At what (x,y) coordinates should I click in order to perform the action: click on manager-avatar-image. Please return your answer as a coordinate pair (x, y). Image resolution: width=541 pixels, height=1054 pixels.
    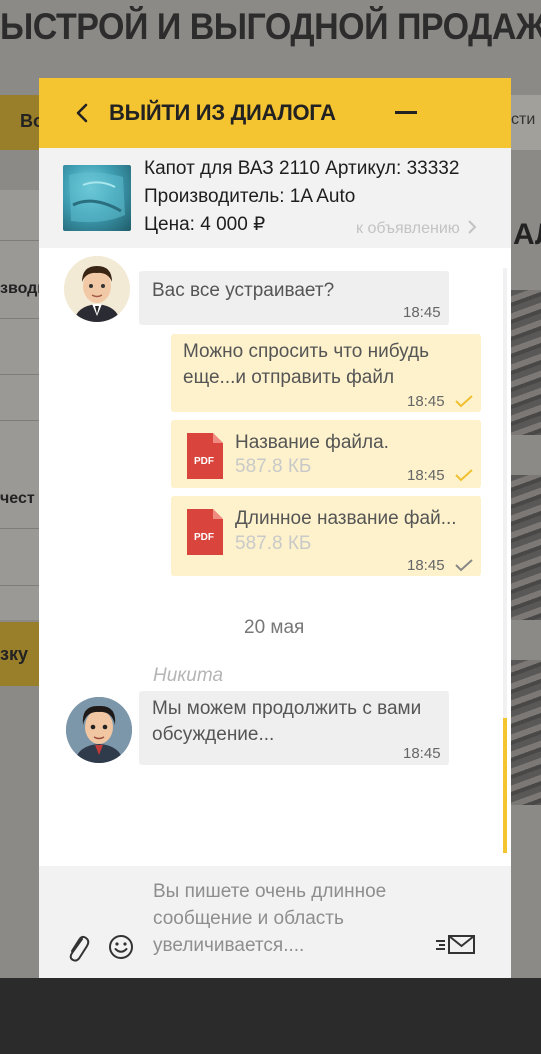
    Looking at the image, I should click on (97, 289).